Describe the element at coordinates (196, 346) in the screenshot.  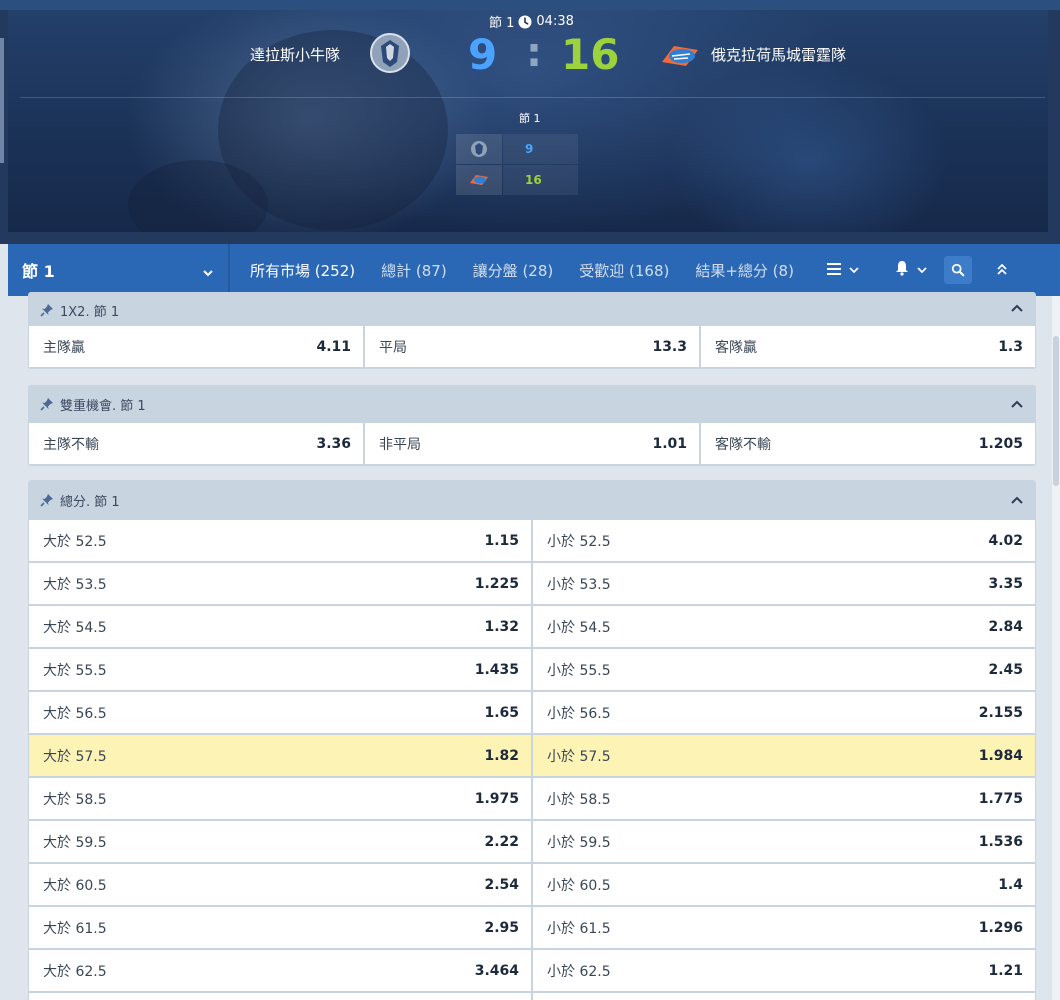
I see `odds-cell: 主隊贏 4.11` at that location.